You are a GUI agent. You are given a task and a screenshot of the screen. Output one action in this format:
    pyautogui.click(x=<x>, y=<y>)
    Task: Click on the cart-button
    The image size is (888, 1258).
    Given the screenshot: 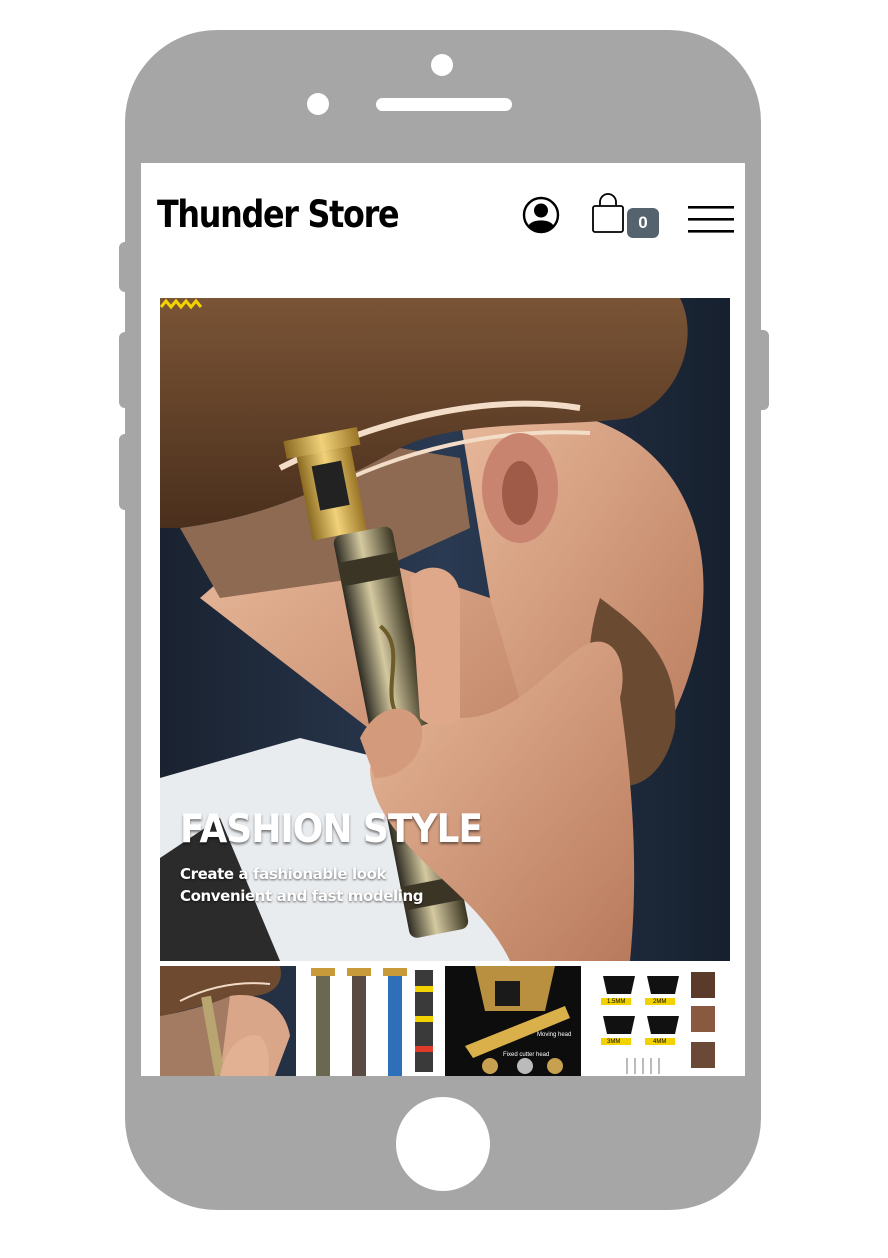 What is the action you would take?
    pyautogui.click(x=609, y=216)
    